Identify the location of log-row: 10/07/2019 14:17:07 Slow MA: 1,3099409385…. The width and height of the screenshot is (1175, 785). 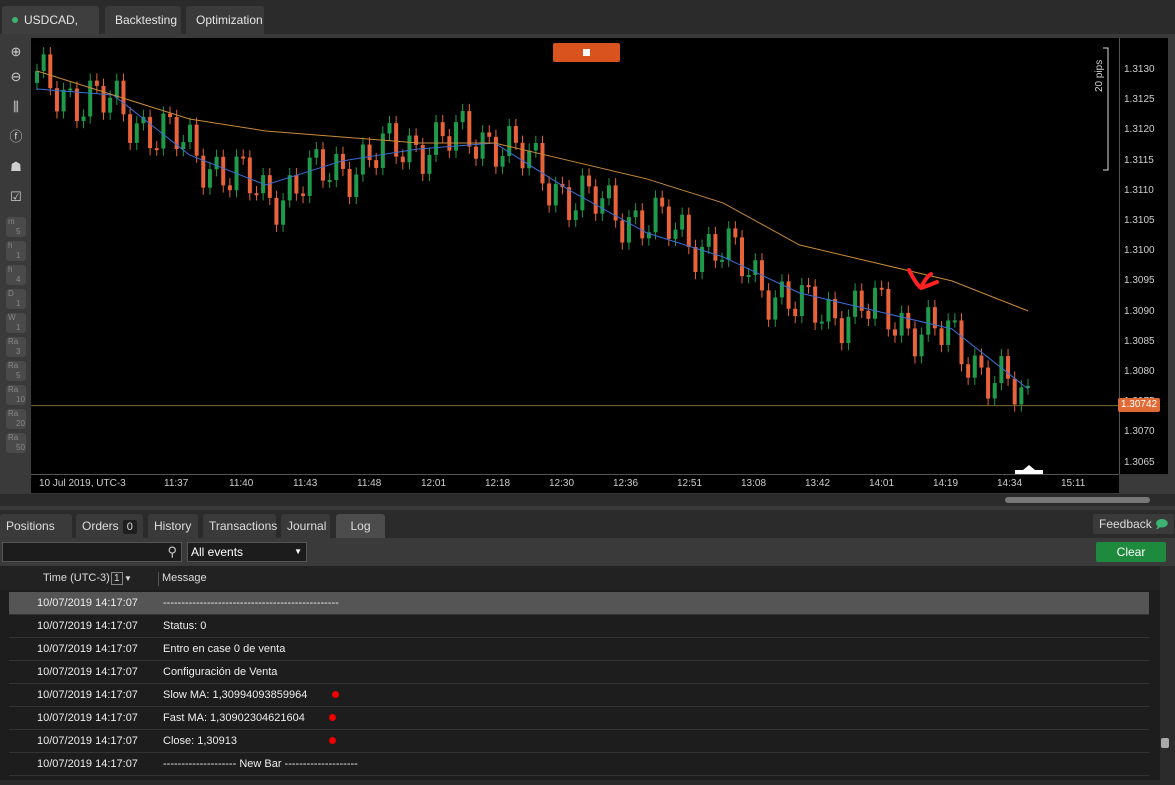
(579, 695).